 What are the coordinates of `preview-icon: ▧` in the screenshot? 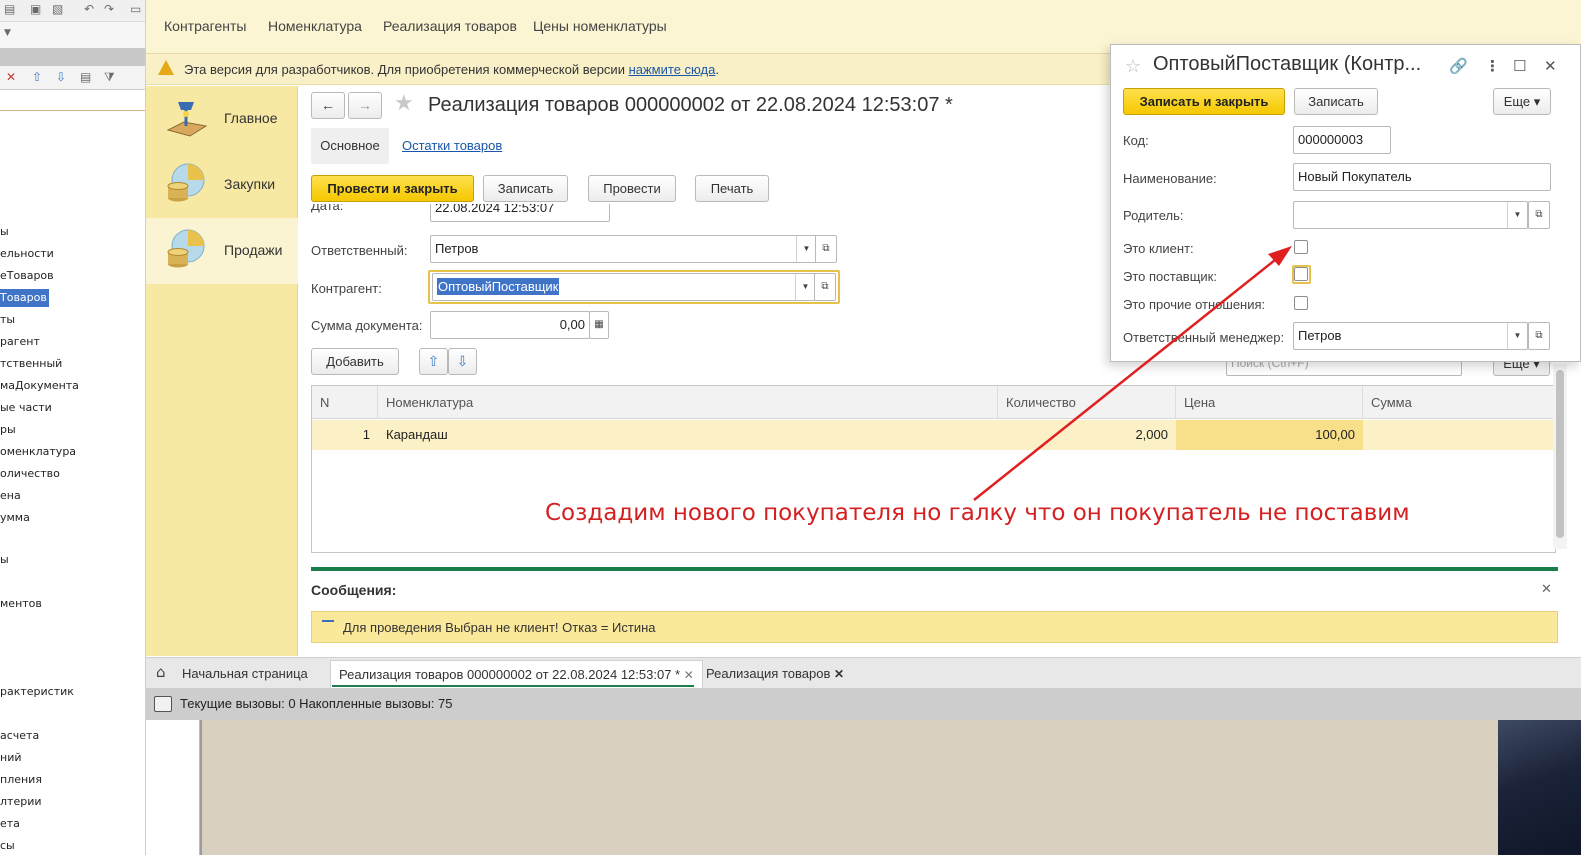 It's located at (57, 9).